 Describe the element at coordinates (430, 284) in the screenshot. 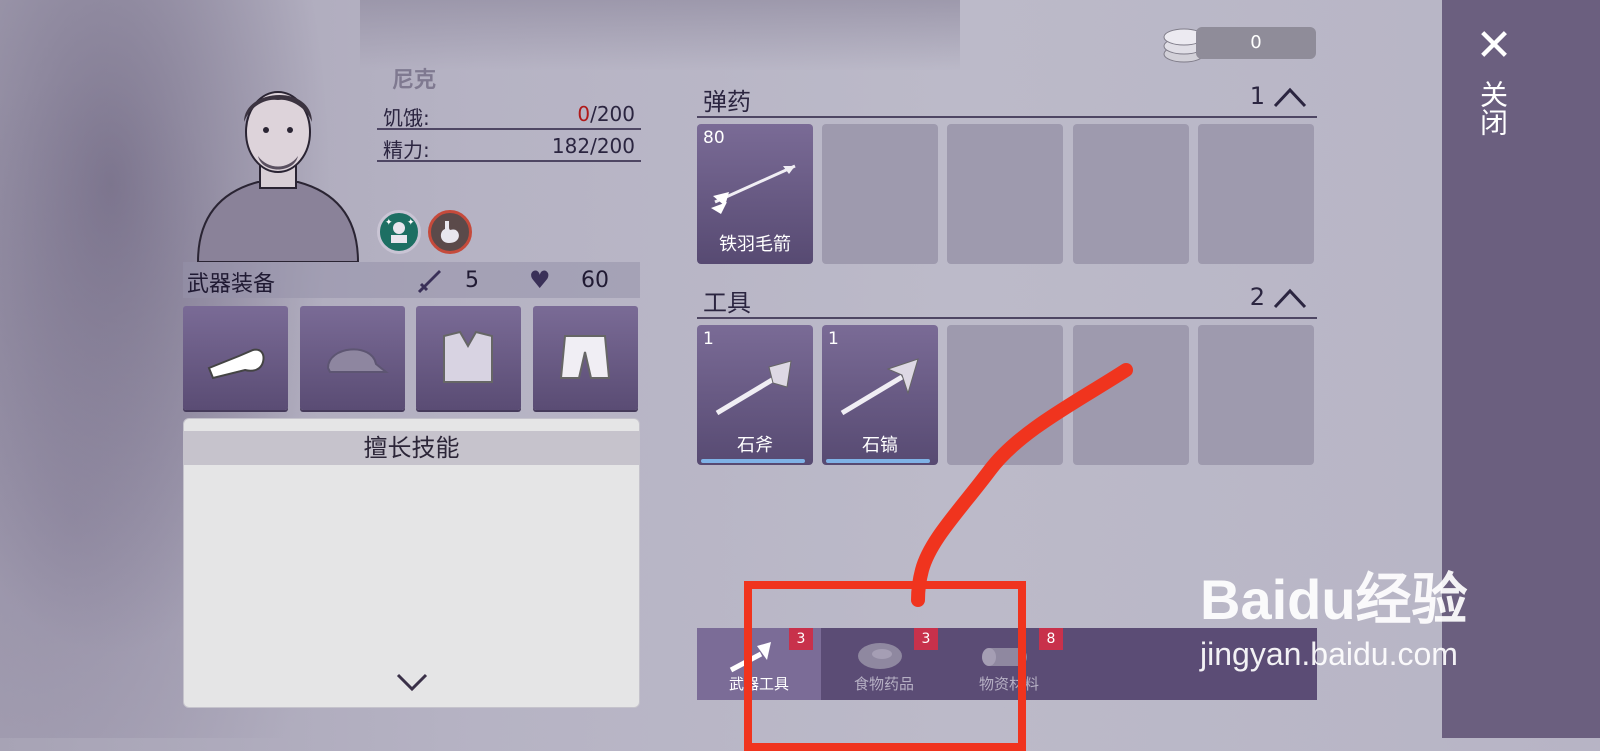

I see `sword-icon` at that location.